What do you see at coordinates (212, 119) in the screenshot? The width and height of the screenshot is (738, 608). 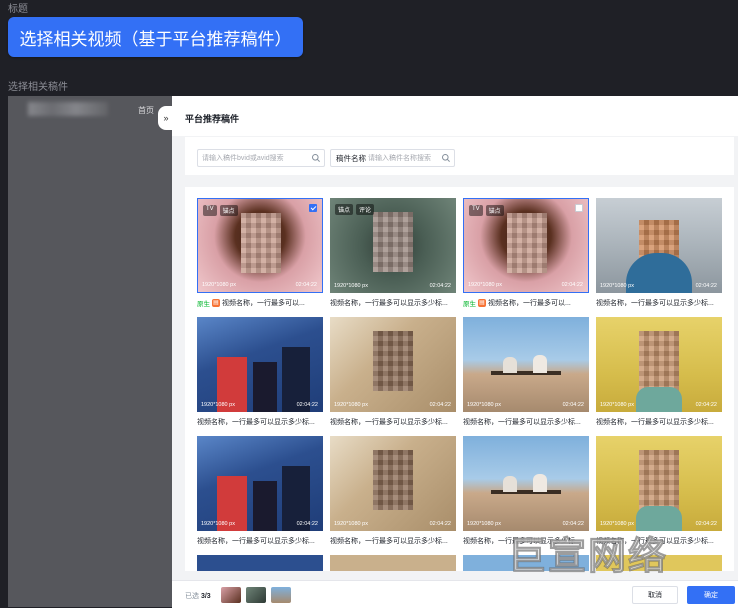 I see `drawer-title: 平台推荐稿件` at bounding box center [212, 119].